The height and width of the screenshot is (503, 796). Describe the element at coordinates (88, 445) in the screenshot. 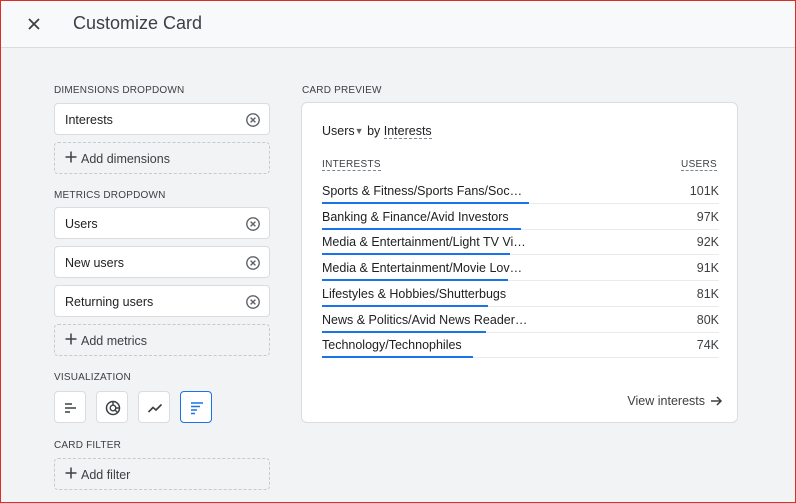

I see `card-filter-label: CARD FILTER` at that location.